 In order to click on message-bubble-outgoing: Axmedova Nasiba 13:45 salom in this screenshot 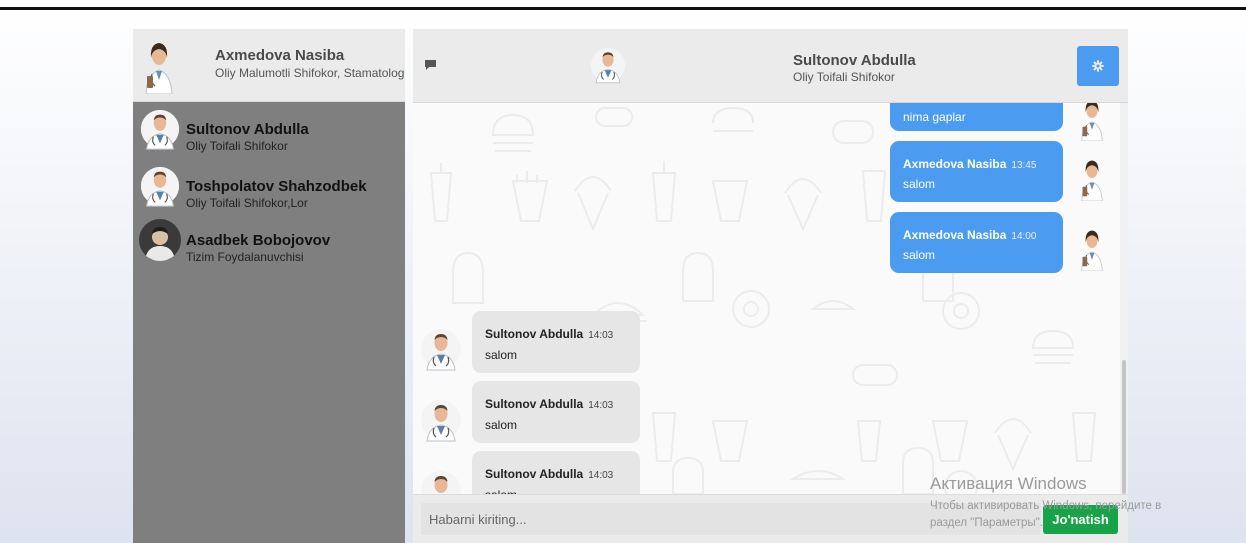, I will do `click(976, 171)`.